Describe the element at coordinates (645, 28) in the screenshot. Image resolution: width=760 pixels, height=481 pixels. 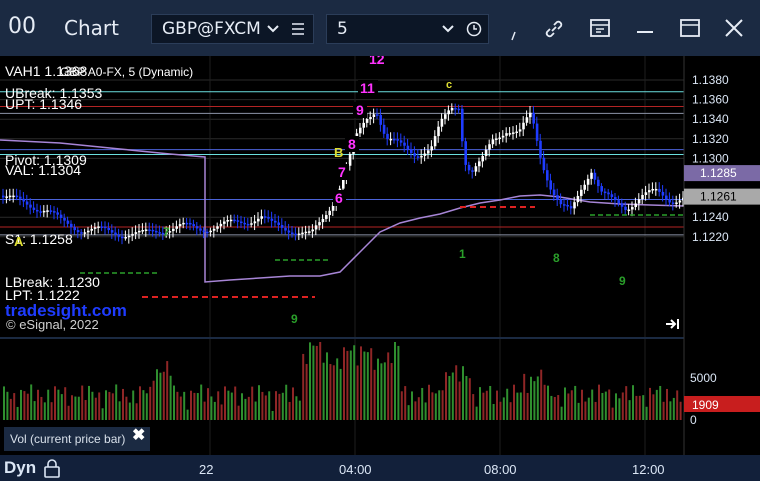
I see `minimize-icon` at that location.